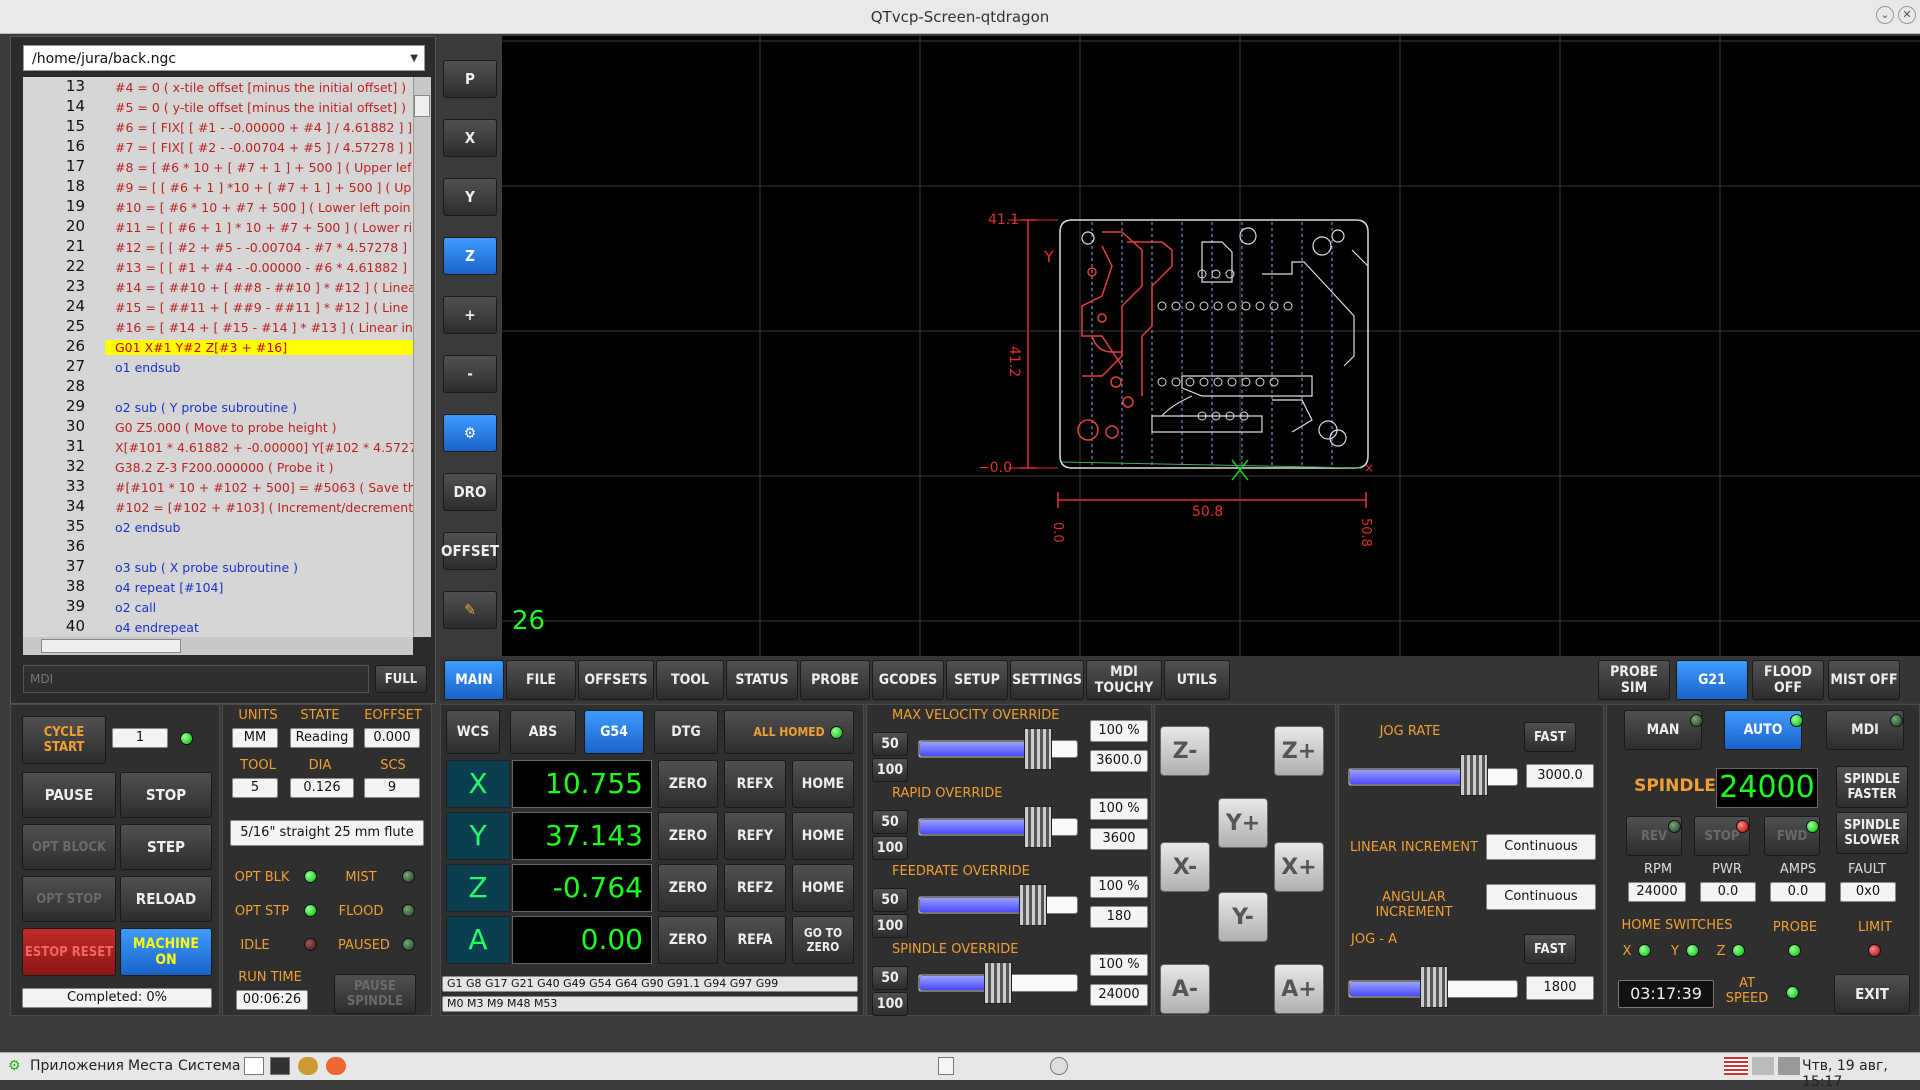 Image resolution: width=1920 pixels, height=1090 pixels. What do you see at coordinates (401, 679) in the screenshot?
I see `full-button: FULL` at bounding box center [401, 679].